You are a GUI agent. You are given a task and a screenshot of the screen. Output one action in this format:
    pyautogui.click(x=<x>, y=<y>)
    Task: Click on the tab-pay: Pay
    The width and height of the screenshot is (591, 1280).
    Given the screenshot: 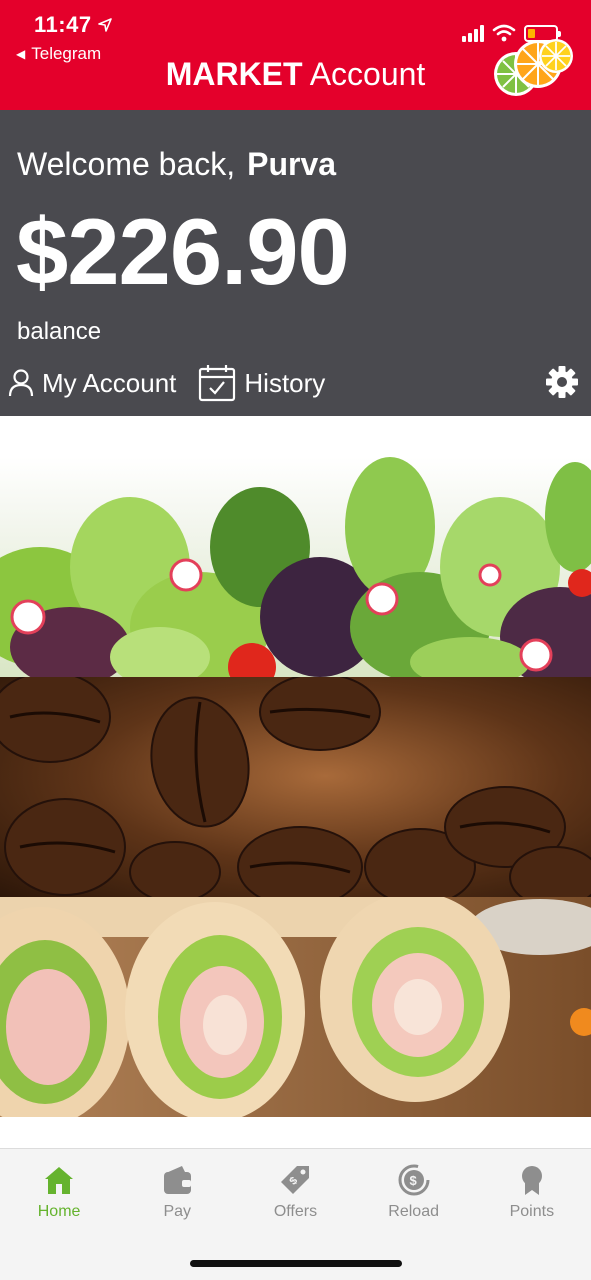 What is the action you would take?
    pyautogui.click(x=177, y=1192)
    